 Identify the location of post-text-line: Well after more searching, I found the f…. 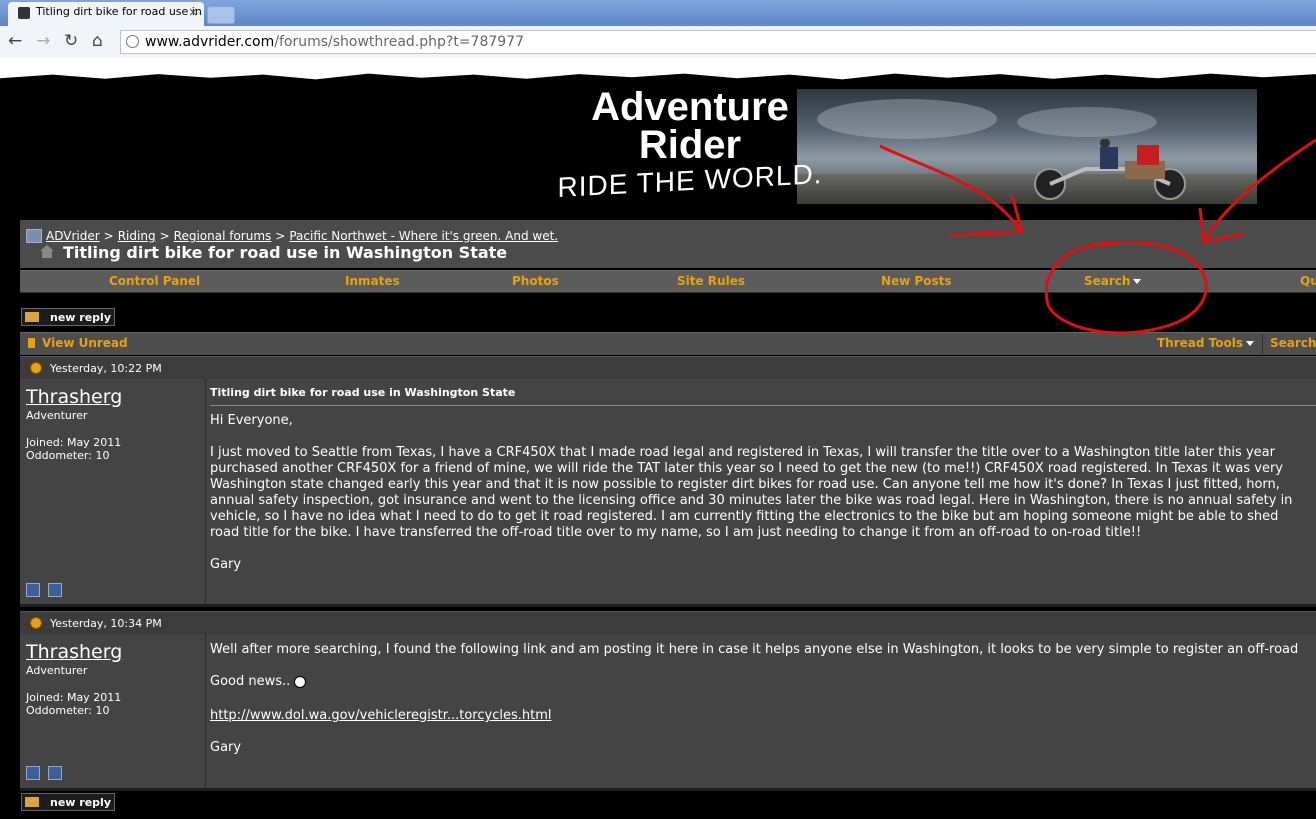
(754, 649).